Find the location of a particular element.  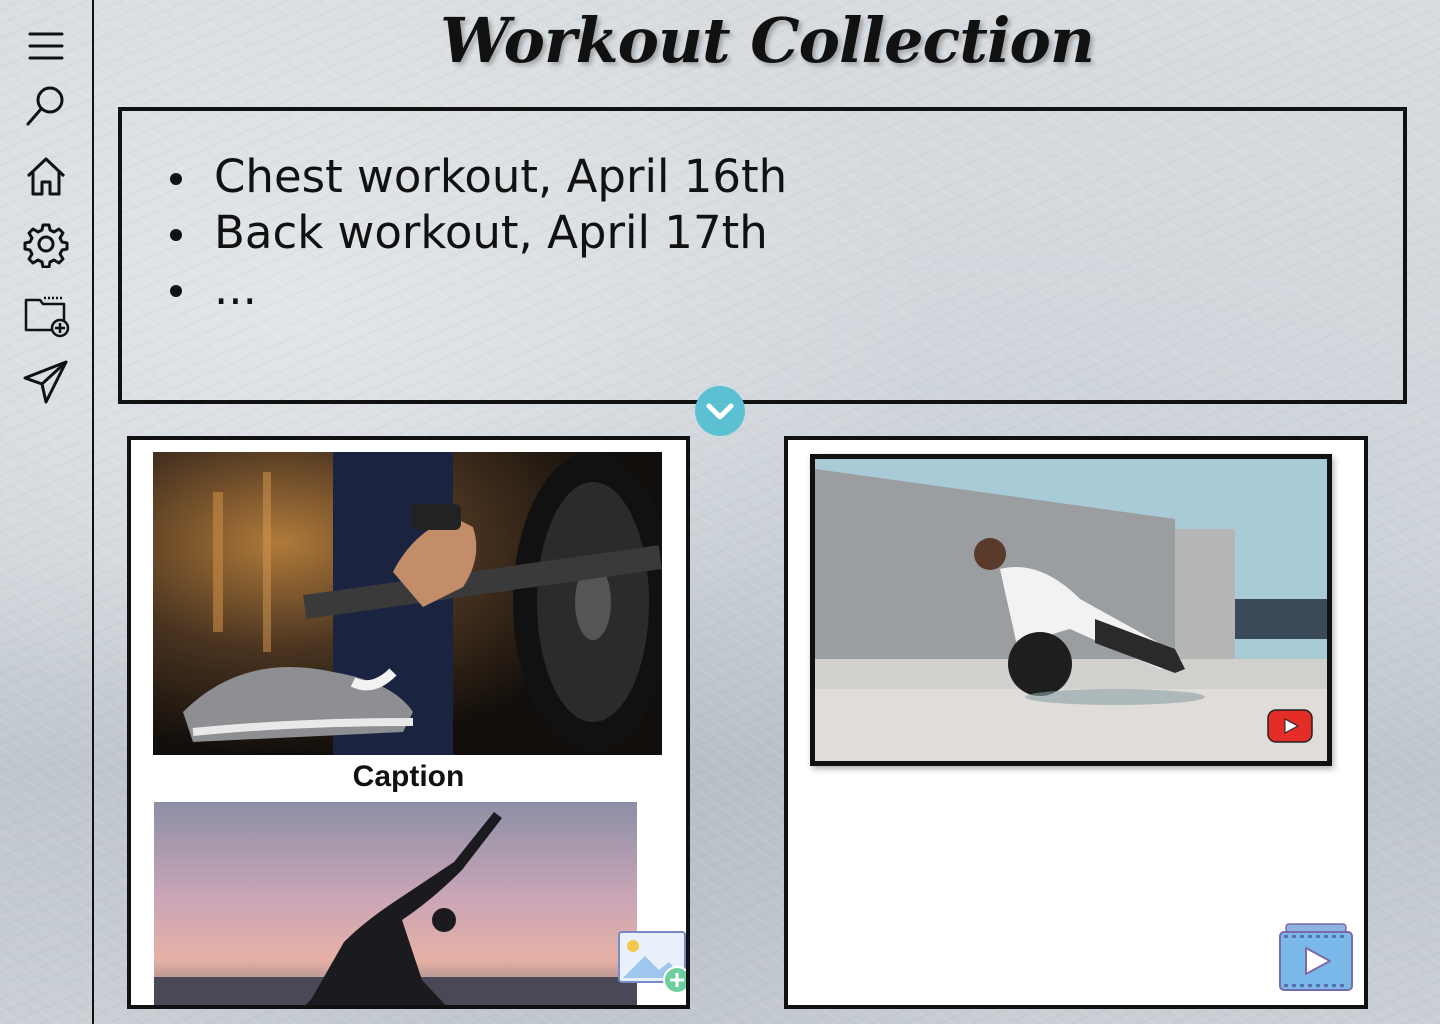

video-player is located at coordinates (1071, 610).